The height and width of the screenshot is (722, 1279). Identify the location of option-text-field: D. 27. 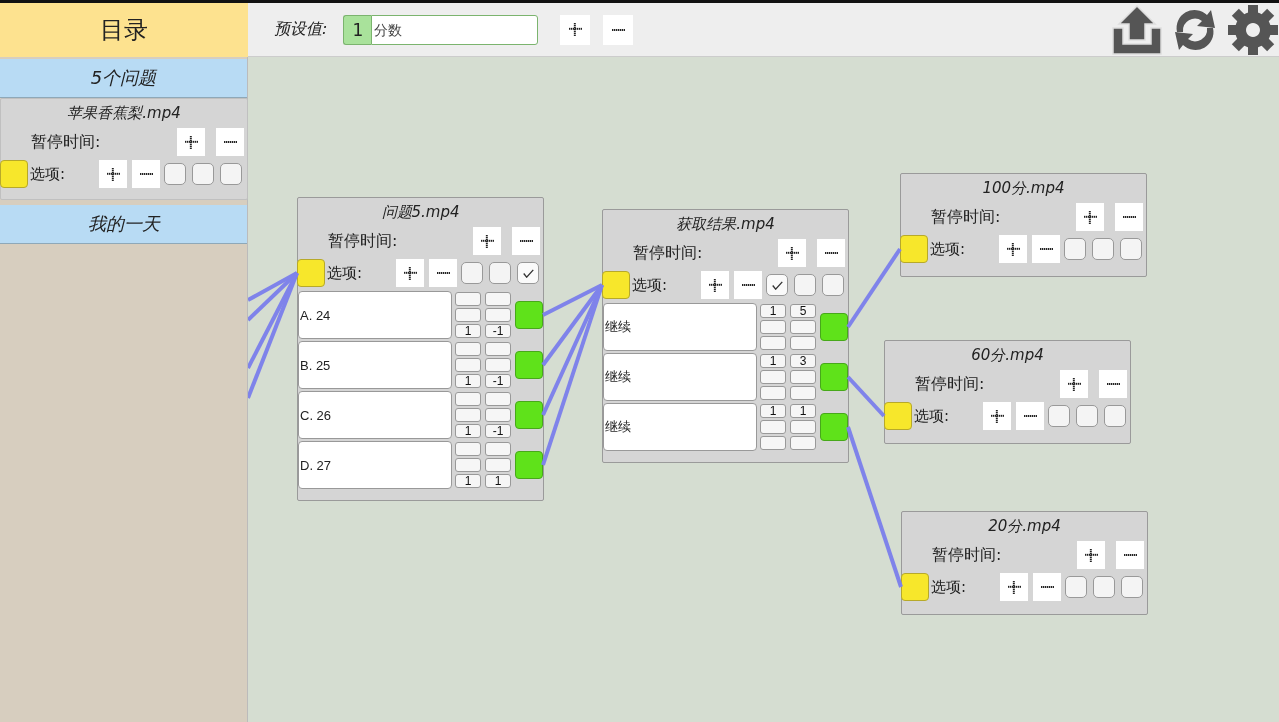
(375, 465).